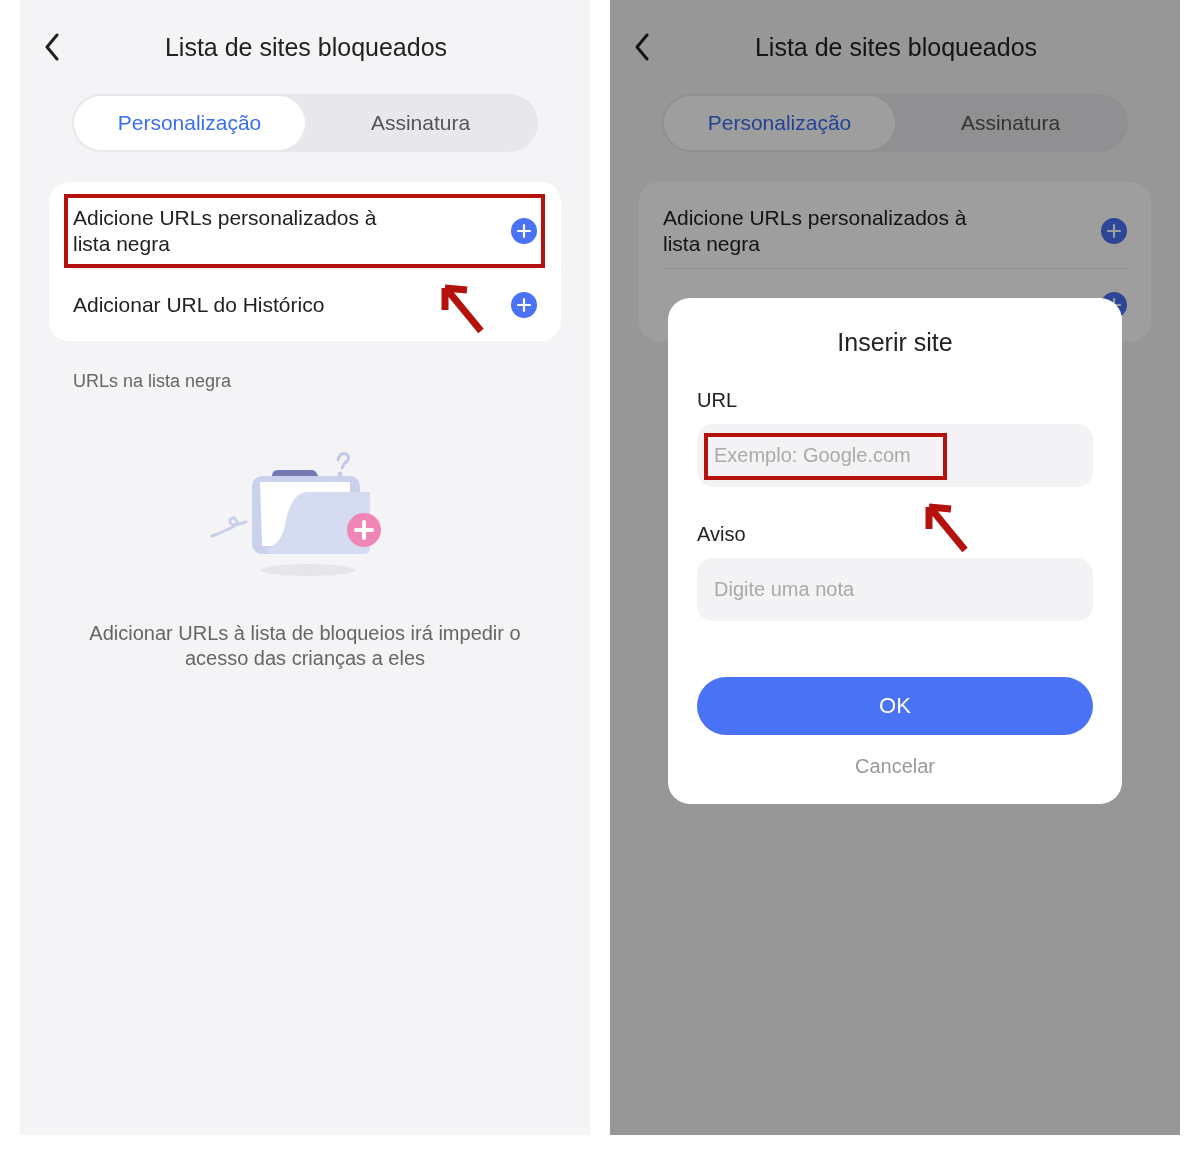 The width and height of the screenshot is (1200, 1155). Describe the element at coordinates (895, 455) in the screenshot. I see `input-field: Exemplo: Google.com` at that location.